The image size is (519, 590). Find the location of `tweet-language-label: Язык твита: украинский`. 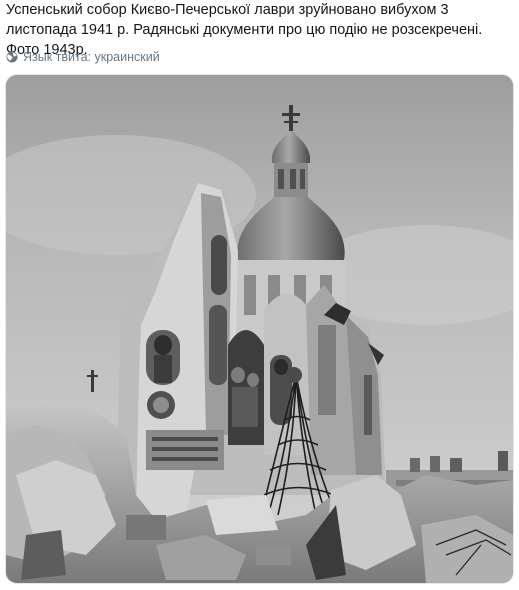

tweet-language-label: Язык твита: украинский is located at coordinates (91, 57).